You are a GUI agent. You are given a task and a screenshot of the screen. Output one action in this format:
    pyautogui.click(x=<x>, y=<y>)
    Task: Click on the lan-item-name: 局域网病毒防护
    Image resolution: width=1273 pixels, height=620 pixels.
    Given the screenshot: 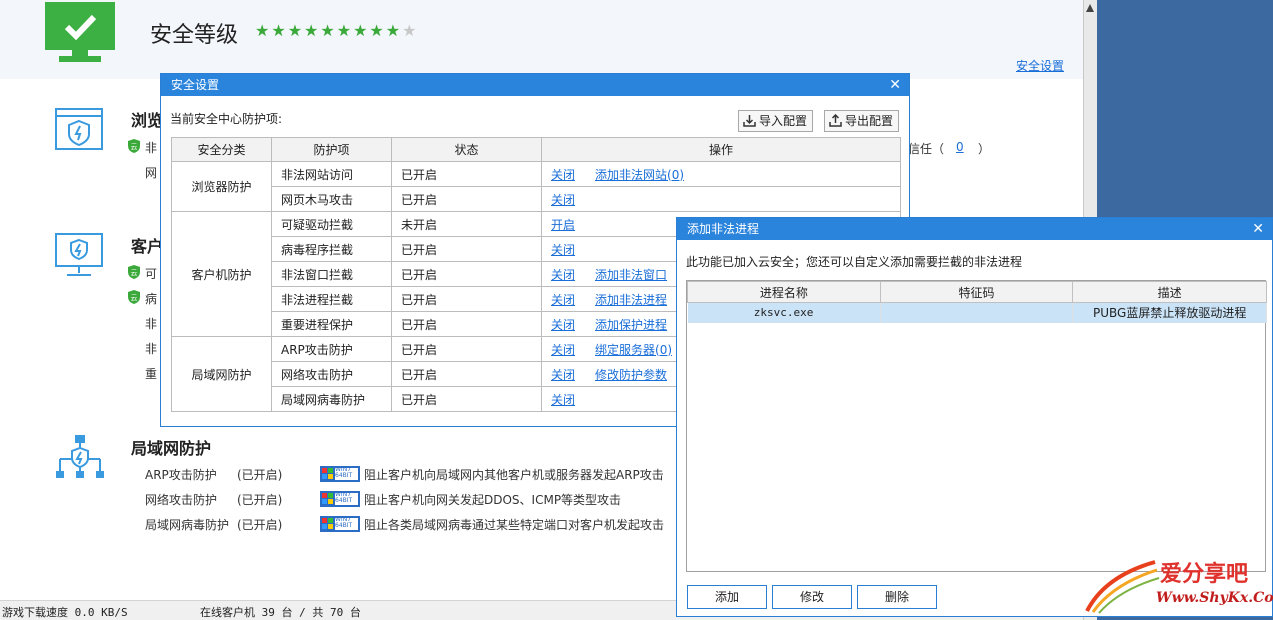 What is the action you would take?
    pyautogui.click(x=187, y=525)
    